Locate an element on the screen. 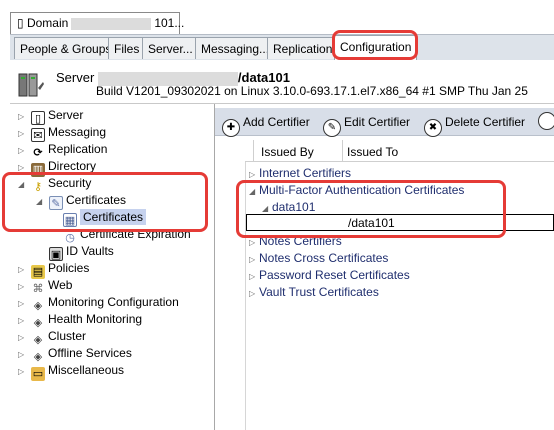 This screenshot has height=430, width=554. row-label: Notes Cross Certificates is located at coordinates (324, 258).